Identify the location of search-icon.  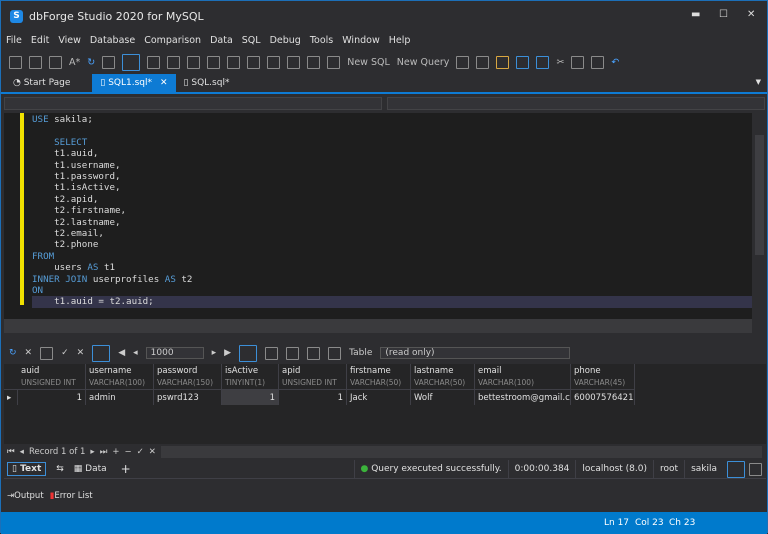
(314, 353).